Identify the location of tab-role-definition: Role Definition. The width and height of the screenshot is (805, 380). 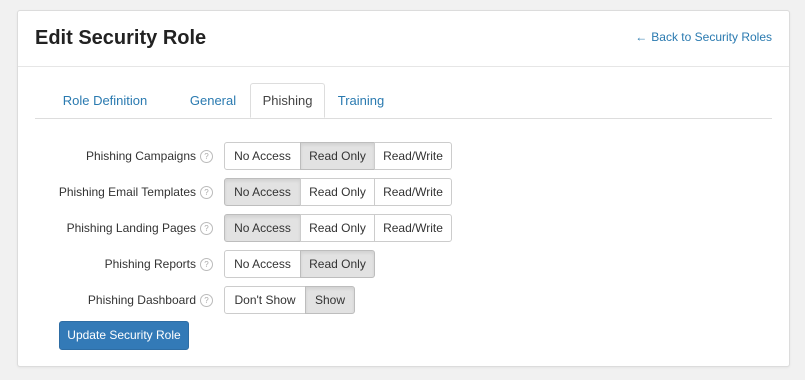
(105, 100).